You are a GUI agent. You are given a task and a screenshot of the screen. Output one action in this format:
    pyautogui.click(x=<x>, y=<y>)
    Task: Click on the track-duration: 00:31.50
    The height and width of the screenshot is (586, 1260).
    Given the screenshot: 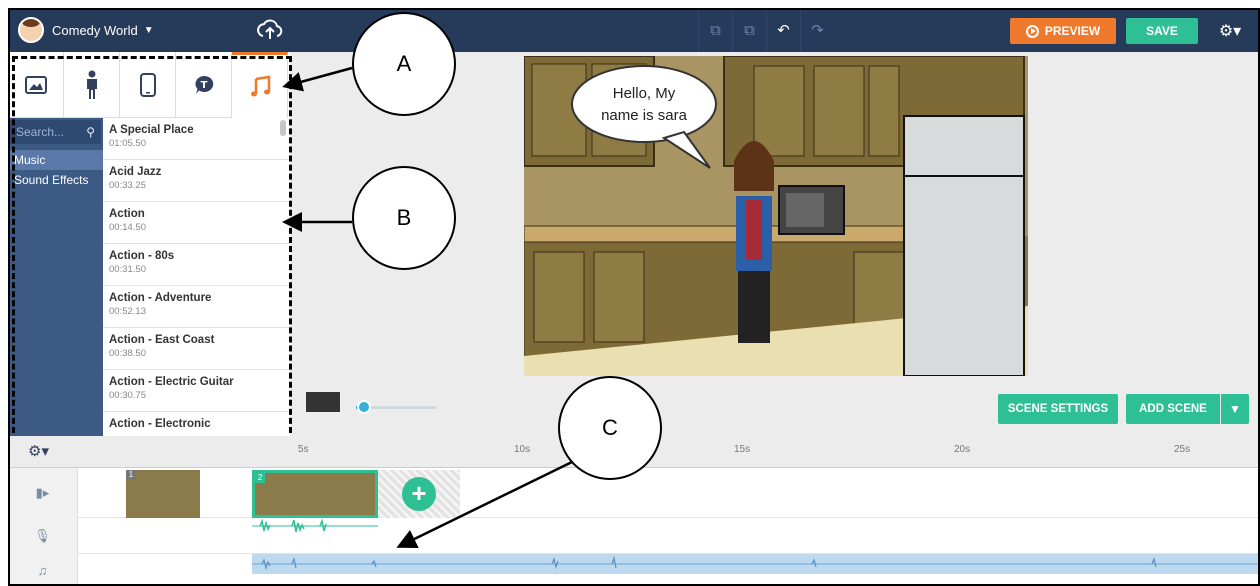 What is the action you would take?
    pyautogui.click(x=127, y=269)
    